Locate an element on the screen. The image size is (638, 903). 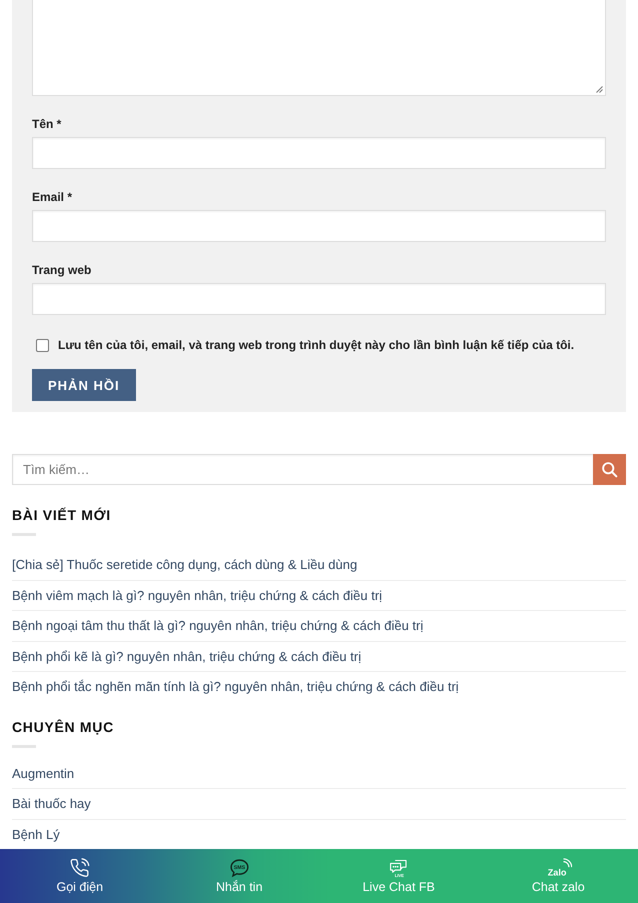
phone-icon is located at coordinates (79, 868).